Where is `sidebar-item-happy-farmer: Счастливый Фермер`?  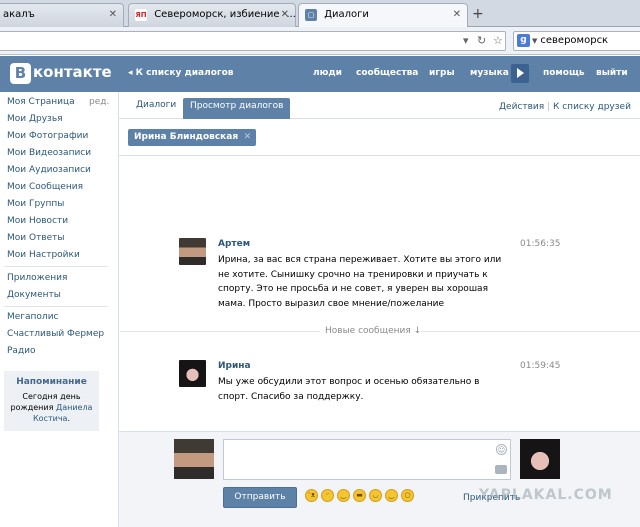 sidebar-item-happy-farmer: Счастливый Фермер is located at coordinates (55, 334).